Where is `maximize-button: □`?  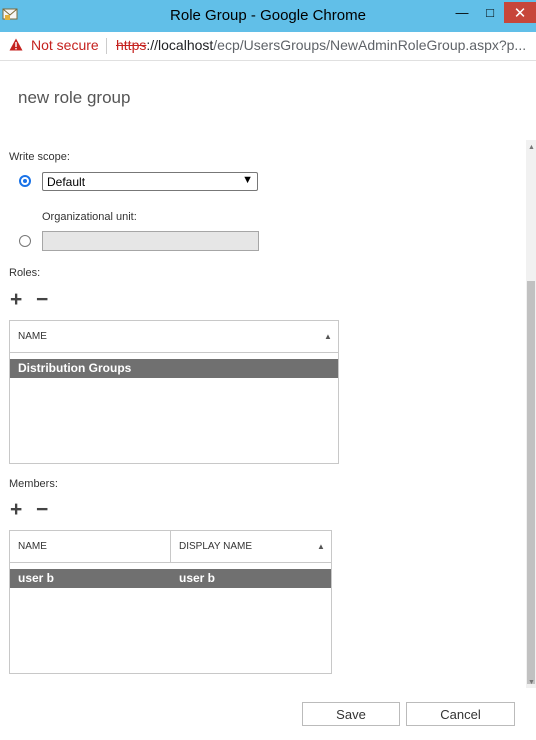 maximize-button: □ is located at coordinates (490, 12).